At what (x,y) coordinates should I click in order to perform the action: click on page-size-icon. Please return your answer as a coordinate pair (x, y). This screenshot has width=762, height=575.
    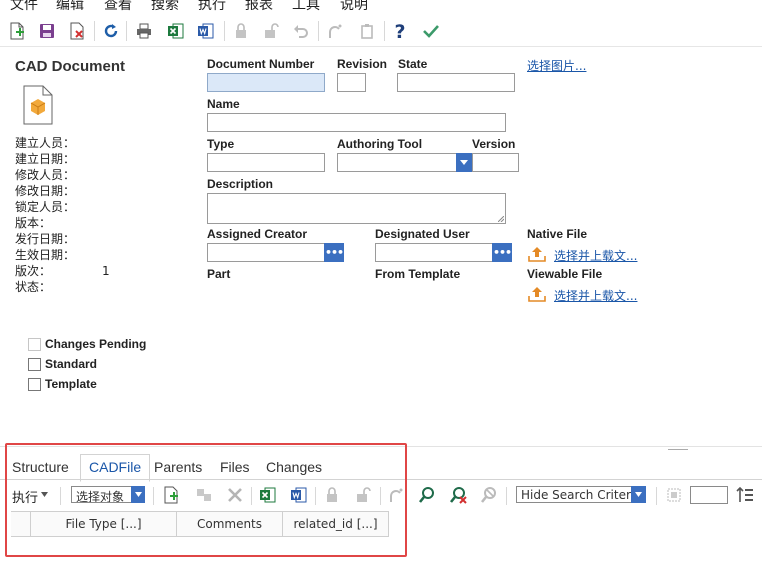
    Looking at the image, I should click on (674, 495).